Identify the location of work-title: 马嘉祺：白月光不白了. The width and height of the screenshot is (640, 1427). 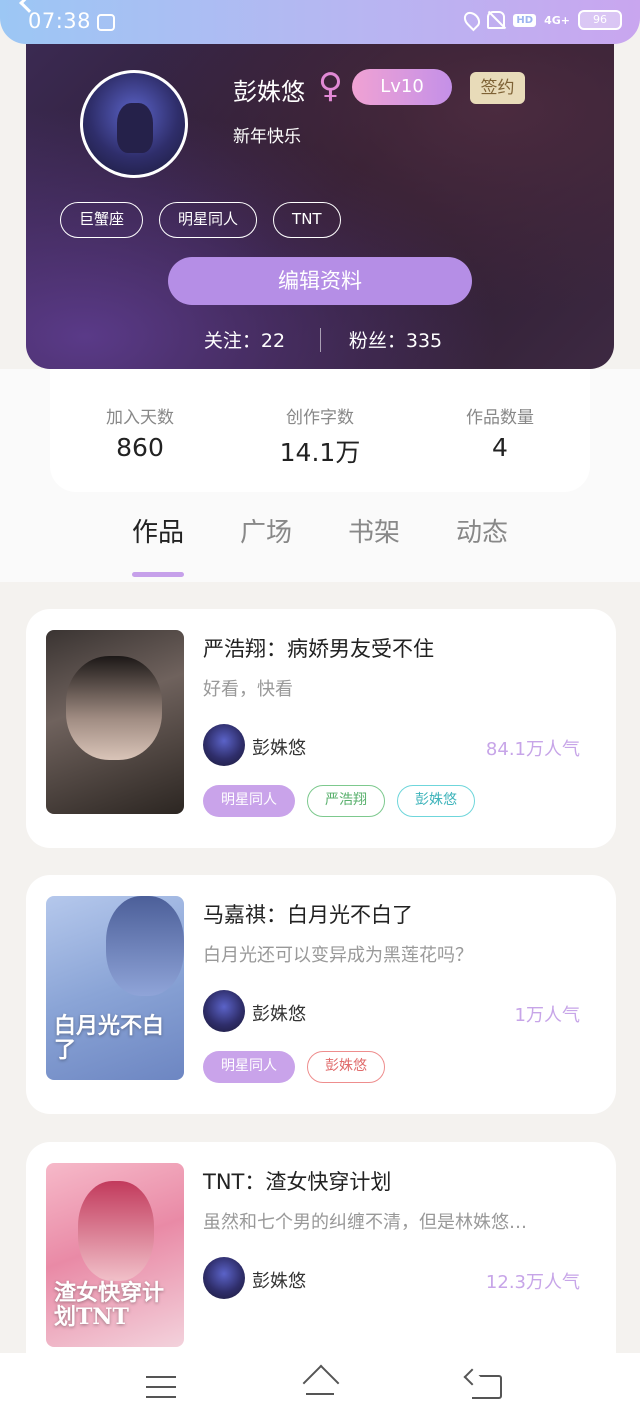
(308, 915).